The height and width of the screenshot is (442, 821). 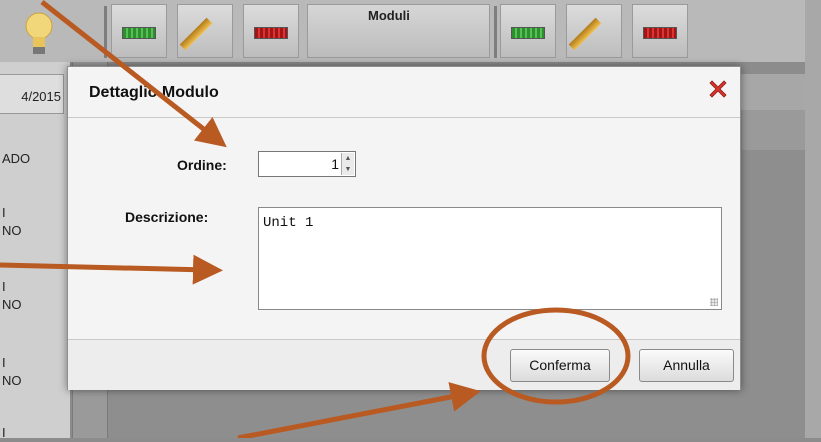 What do you see at coordinates (389, 15) in the screenshot?
I see `toolbar-title: Moduli` at bounding box center [389, 15].